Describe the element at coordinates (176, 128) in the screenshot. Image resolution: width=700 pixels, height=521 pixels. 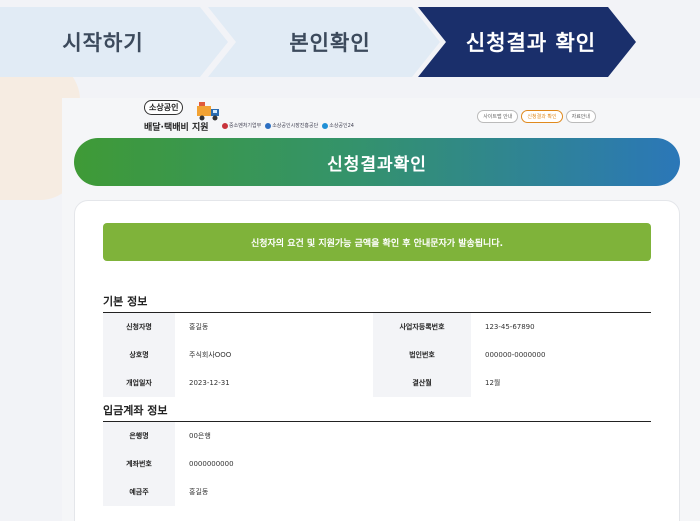
I see `logo-title: 배달·택배비 지원` at that location.